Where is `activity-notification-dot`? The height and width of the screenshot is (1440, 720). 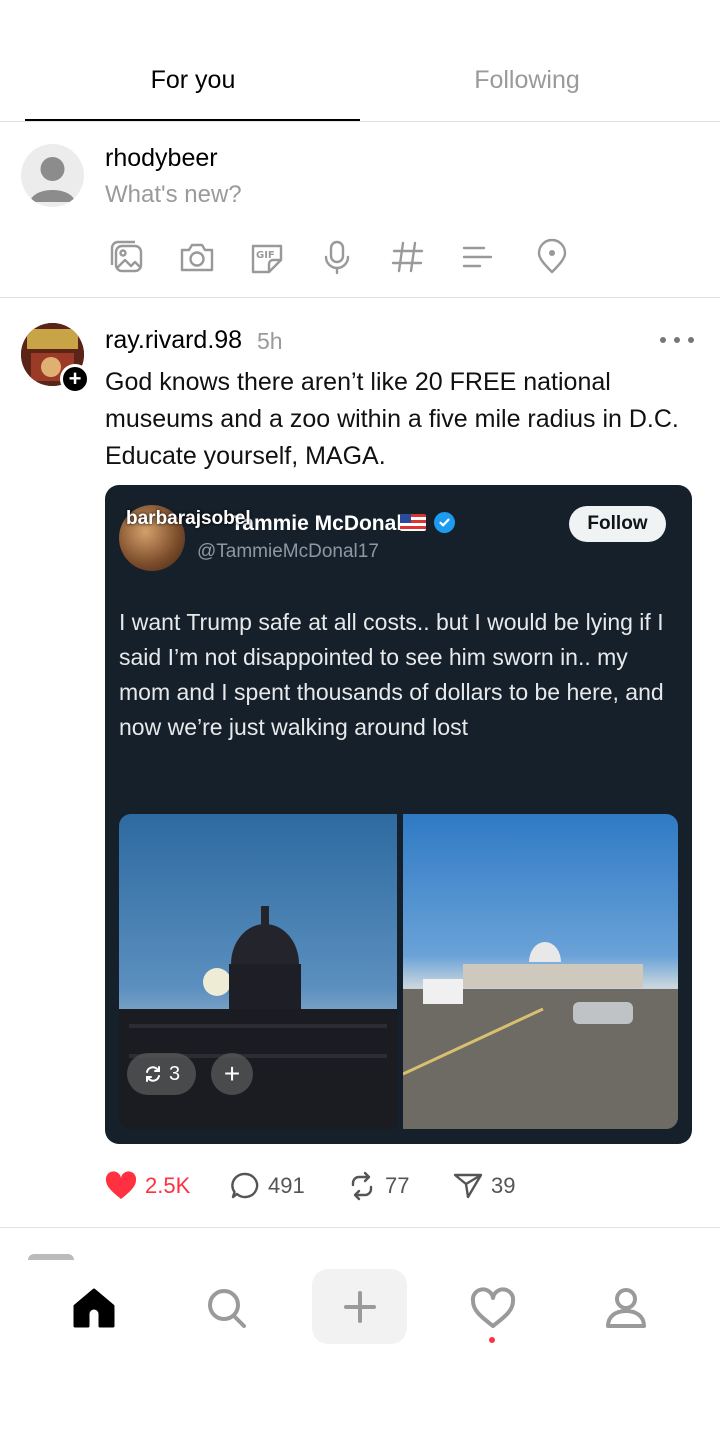
activity-notification-dot is located at coordinates (492, 1340).